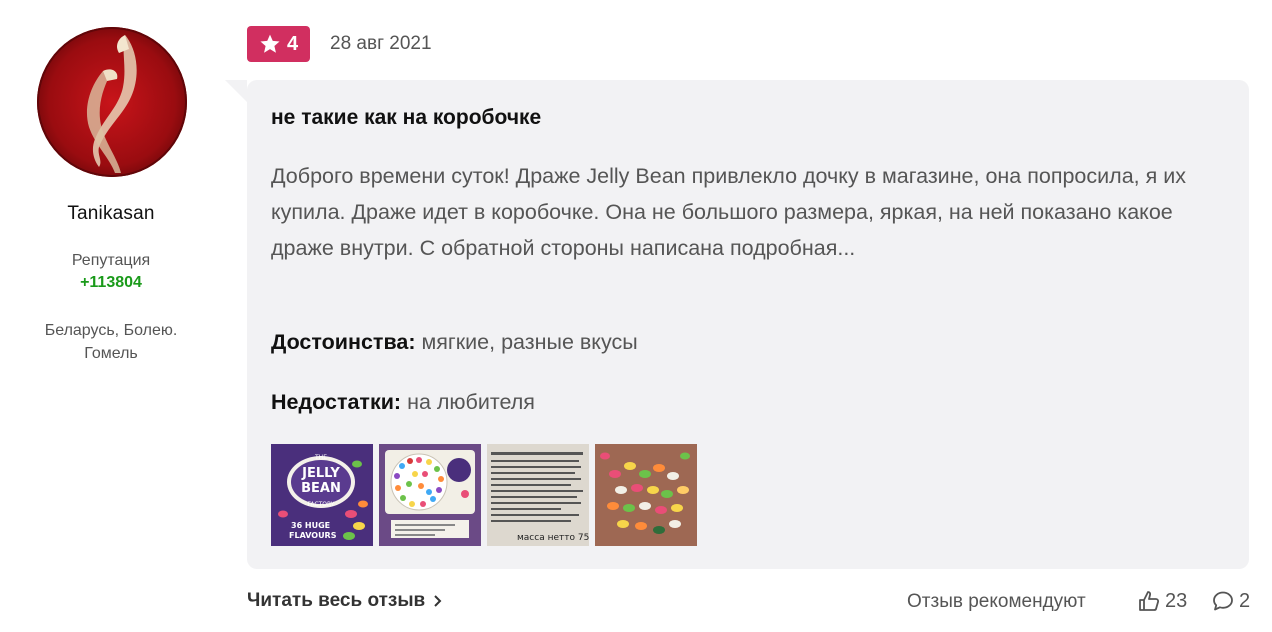 The width and height of the screenshot is (1272, 632). Describe the element at coordinates (336, 600) in the screenshot. I see `read-more-label: Читать весь отзыв` at that location.